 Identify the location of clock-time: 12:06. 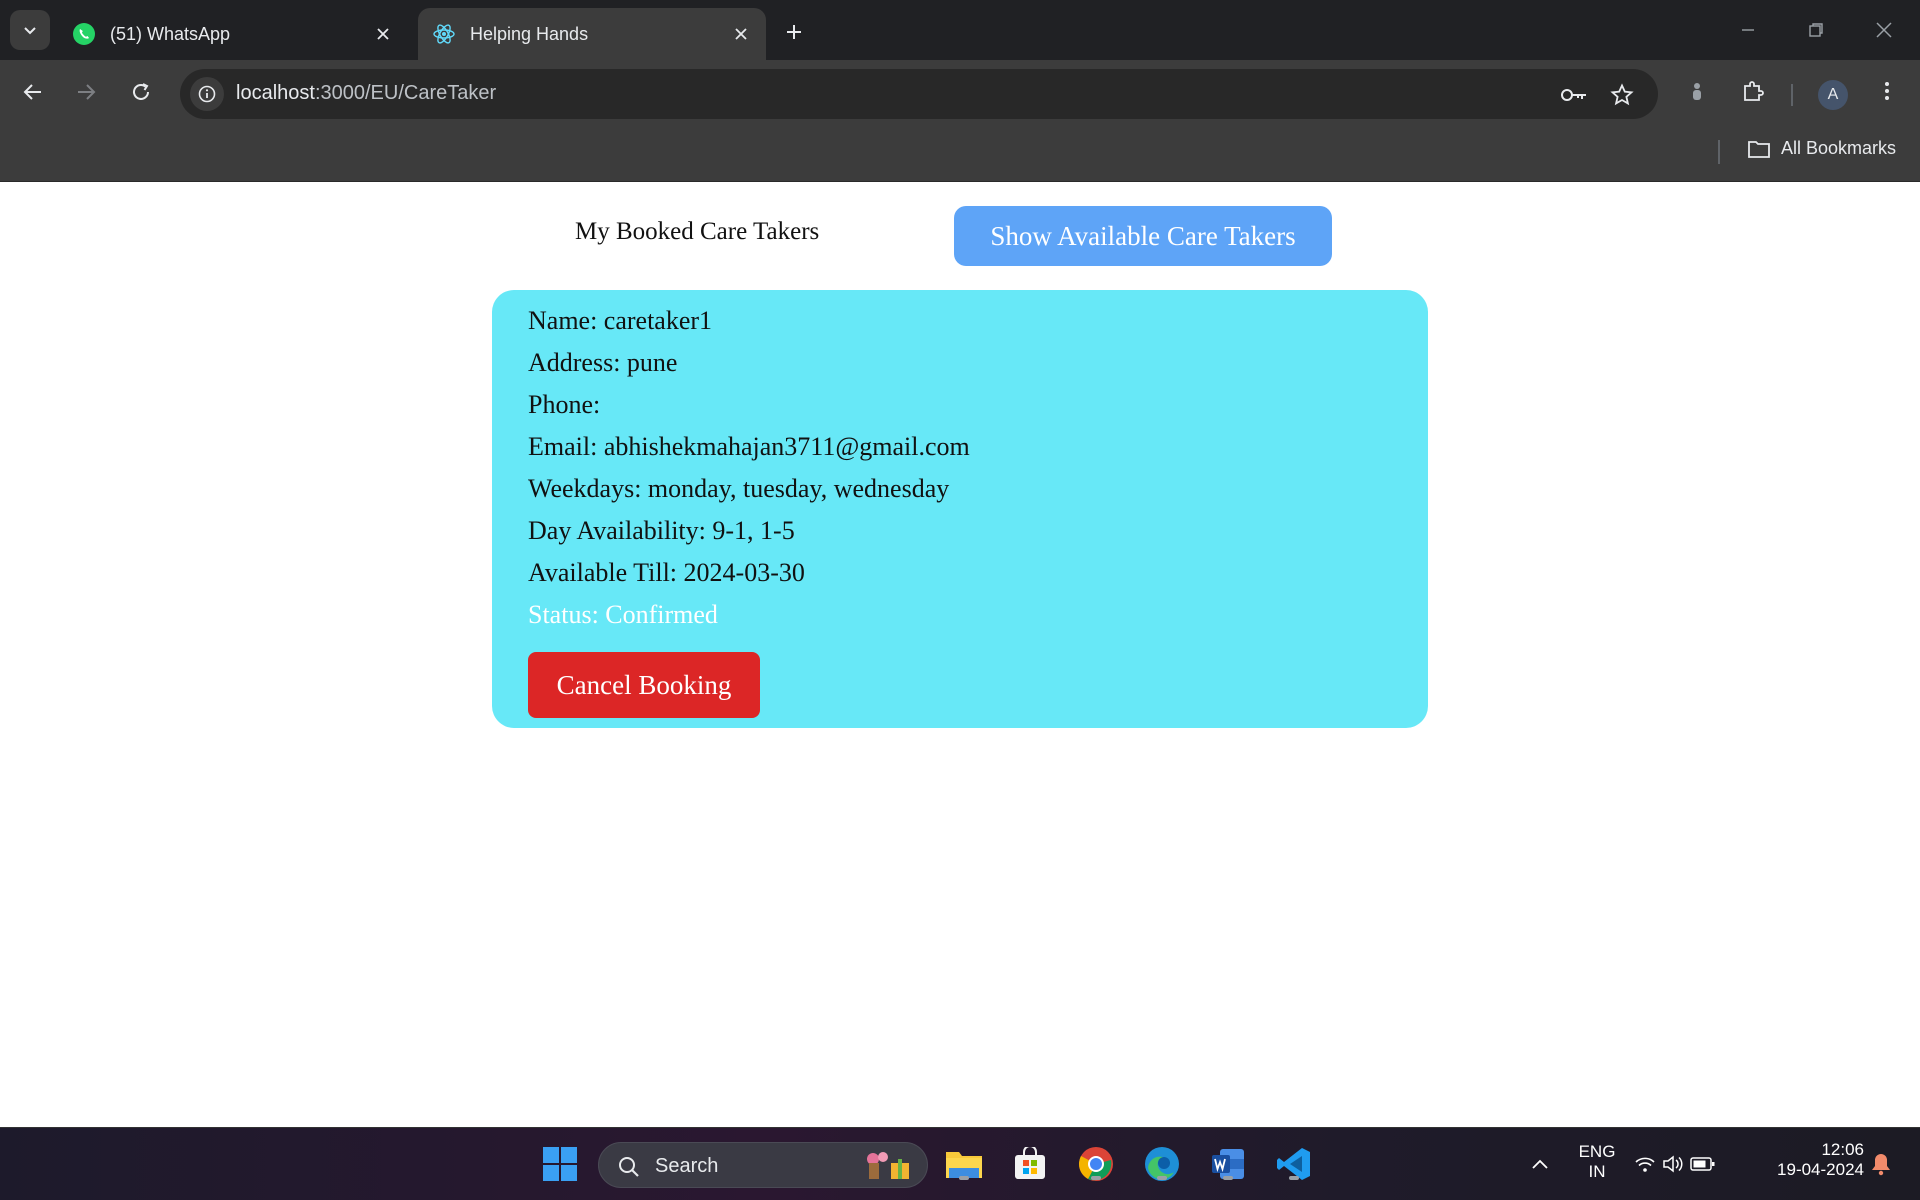
(1842, 1149).